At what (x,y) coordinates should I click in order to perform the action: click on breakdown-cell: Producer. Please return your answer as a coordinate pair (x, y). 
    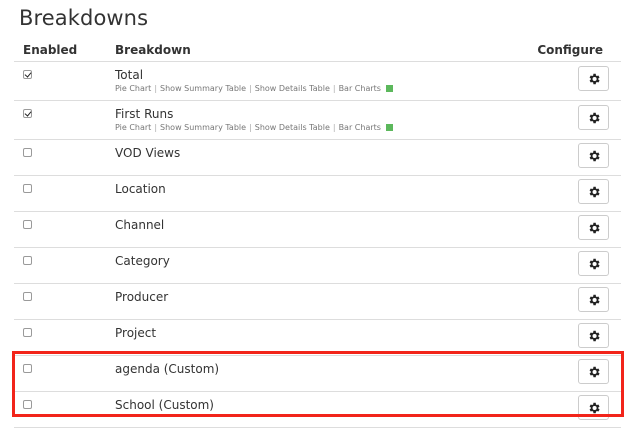
    Looking at the image, I should click on (241, 301).